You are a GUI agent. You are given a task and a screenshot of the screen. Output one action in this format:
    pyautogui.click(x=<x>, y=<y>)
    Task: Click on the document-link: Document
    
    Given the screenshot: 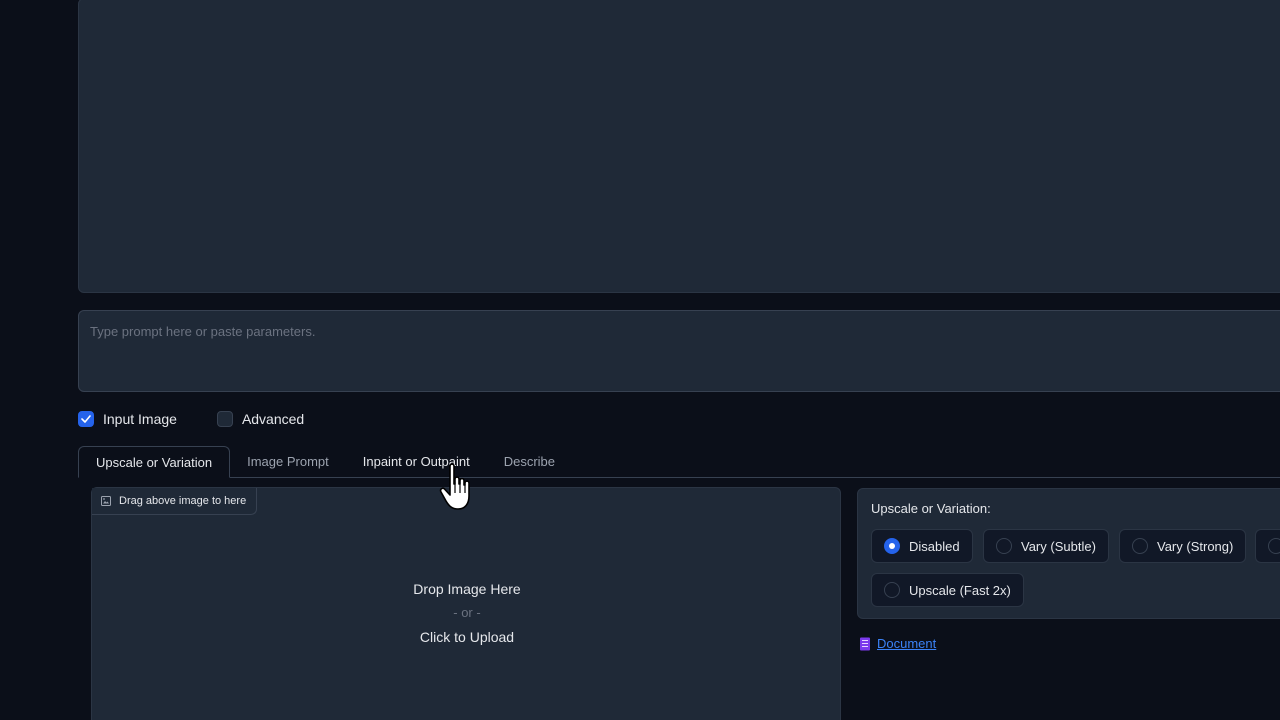 What is the action you would take?
    pyautogui.click(x=906, y=643)
    